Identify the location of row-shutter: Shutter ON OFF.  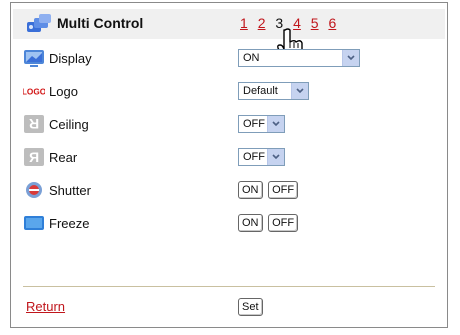
(230, 191).